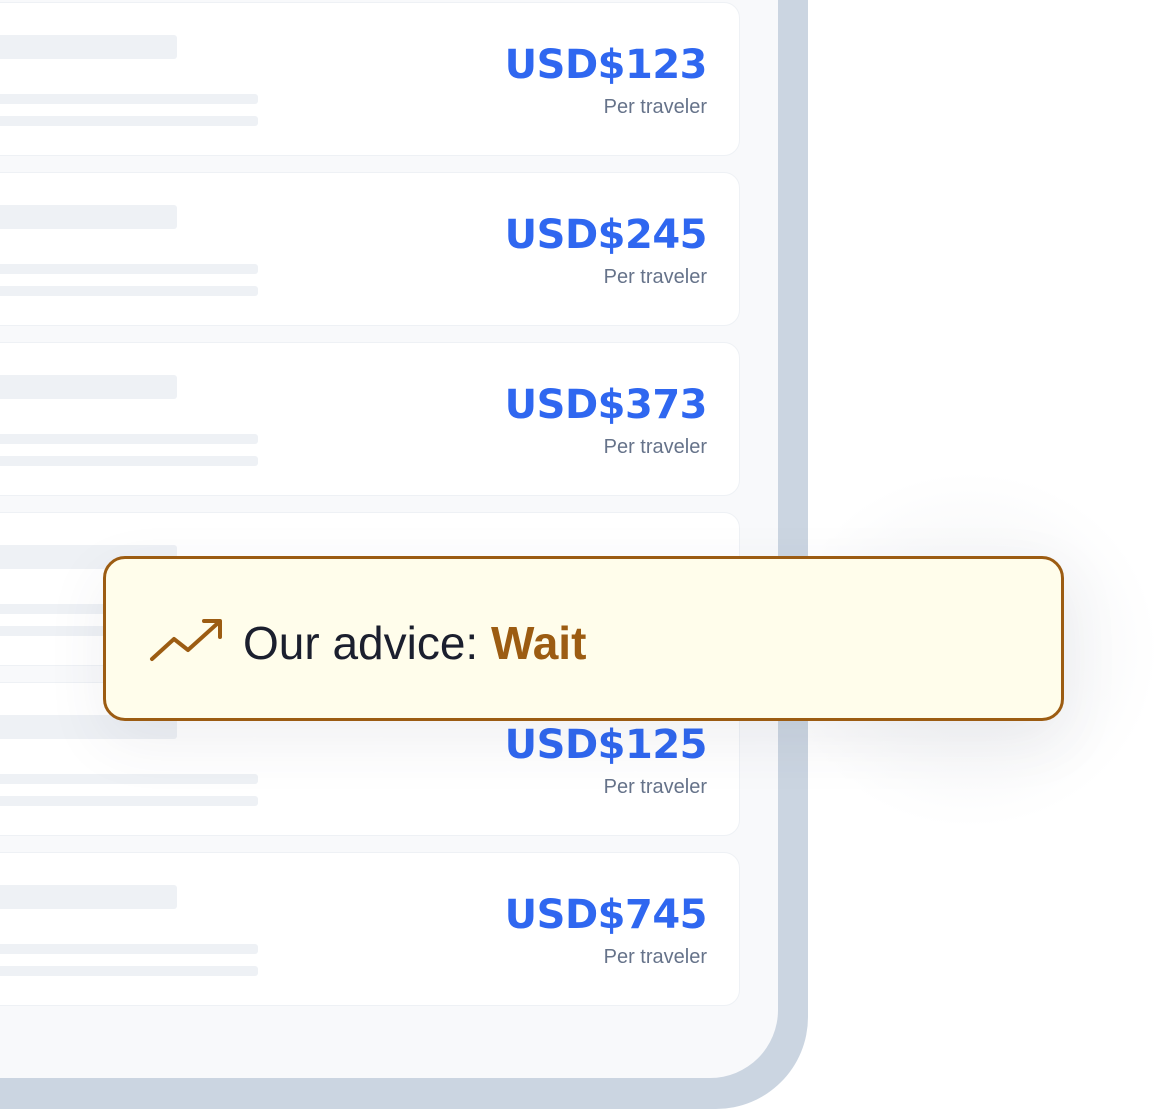  Describe the element at coordinates (539, 643) in the screenshot. I see `advice-value: Wait` at that location.